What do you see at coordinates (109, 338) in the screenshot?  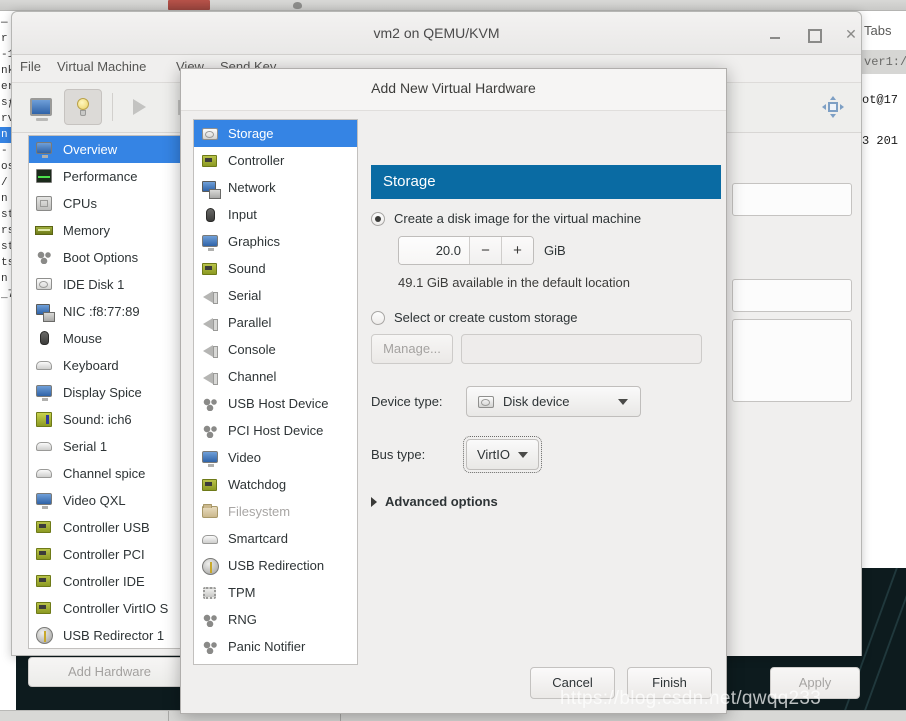 I see `vm-hardware-item: Mouse` at bounding box center [109, 338].